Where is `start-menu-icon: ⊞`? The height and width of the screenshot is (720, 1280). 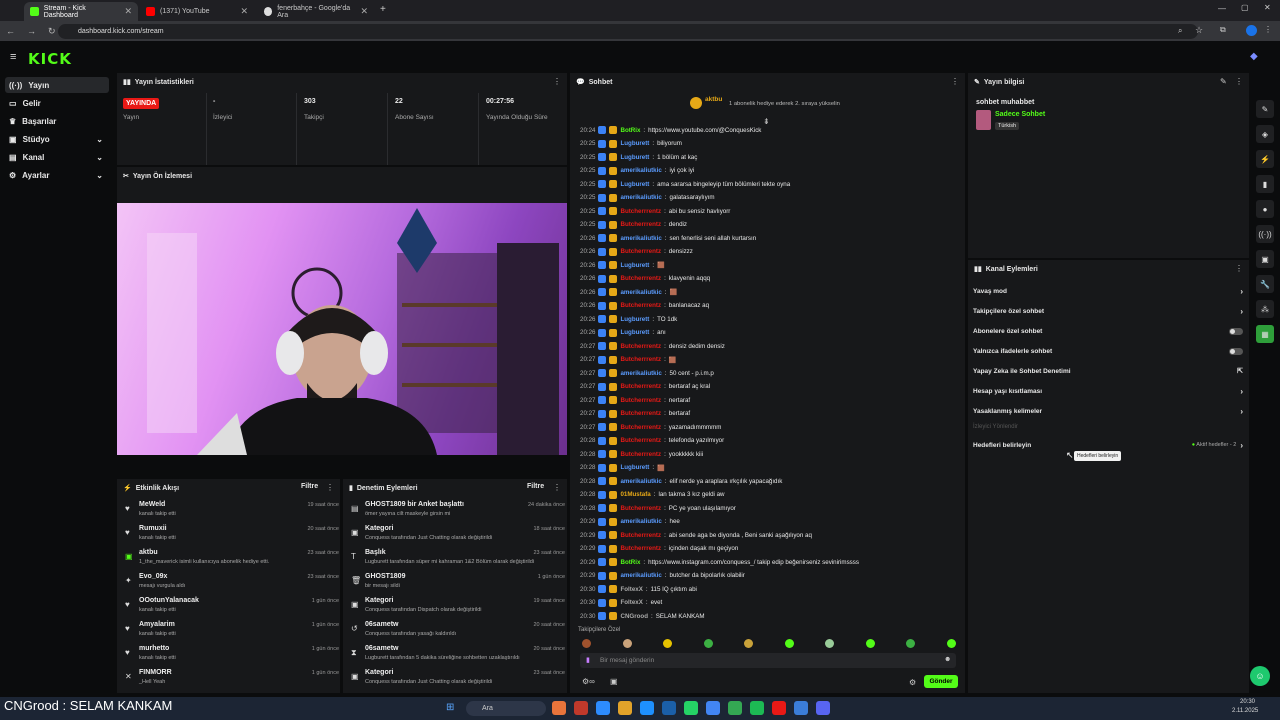
start-menu-icon: ⊞ is located at coordinates (450, 707).